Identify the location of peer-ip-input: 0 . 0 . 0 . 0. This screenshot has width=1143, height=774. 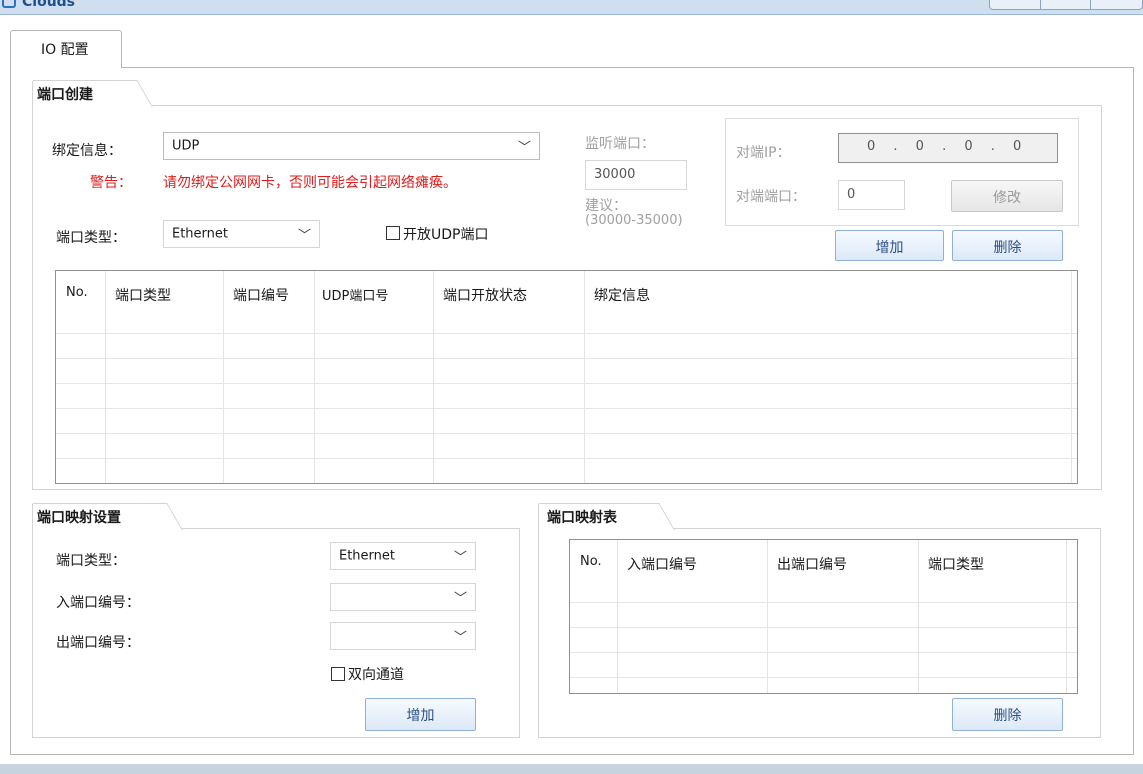
(948, 148).